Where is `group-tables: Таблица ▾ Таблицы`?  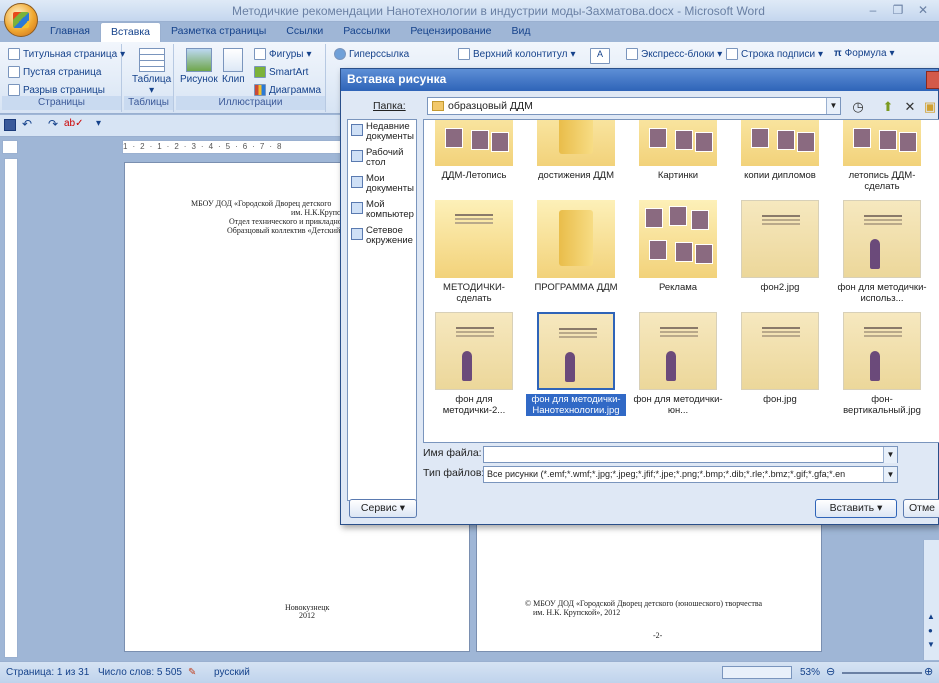 group-tables: Таблица ▾ Таблицы is located at coordinates (149, 78).